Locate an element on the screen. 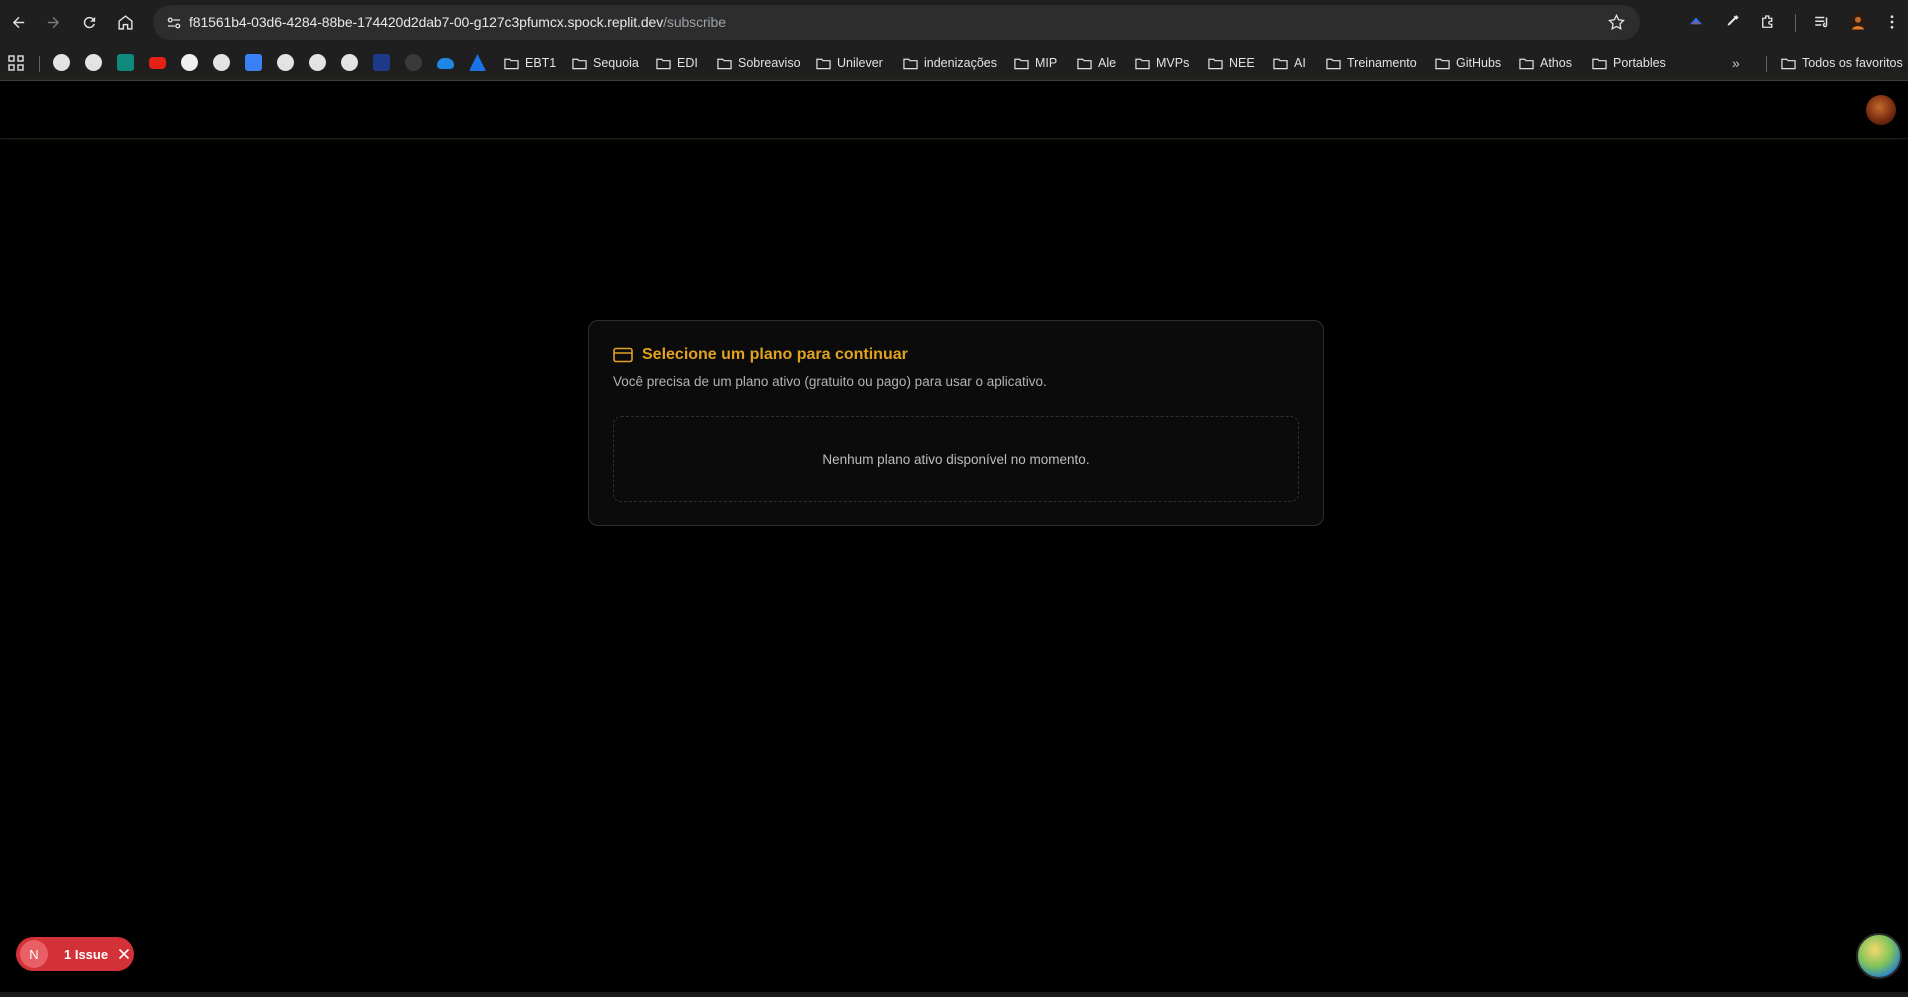  issues-badge: N 1 Issue is located at coordinates (75, 954).